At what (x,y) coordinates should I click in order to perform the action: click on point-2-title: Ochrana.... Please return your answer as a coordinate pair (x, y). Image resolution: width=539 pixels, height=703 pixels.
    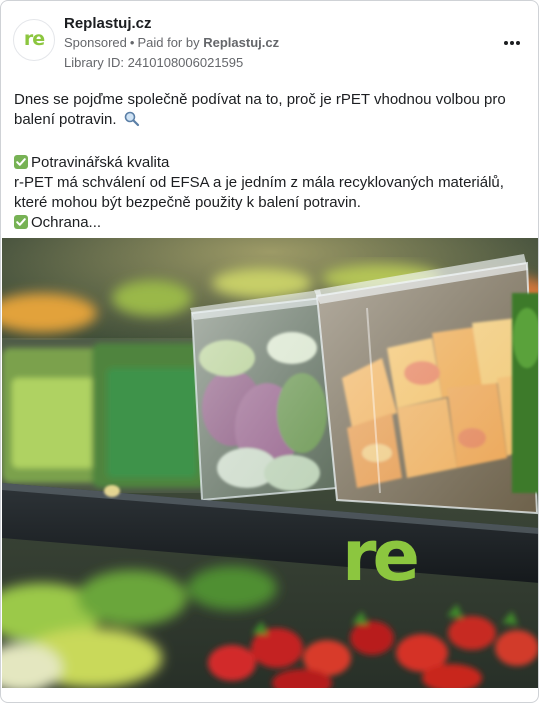
    Looking at the image, I should click on (270, 223).